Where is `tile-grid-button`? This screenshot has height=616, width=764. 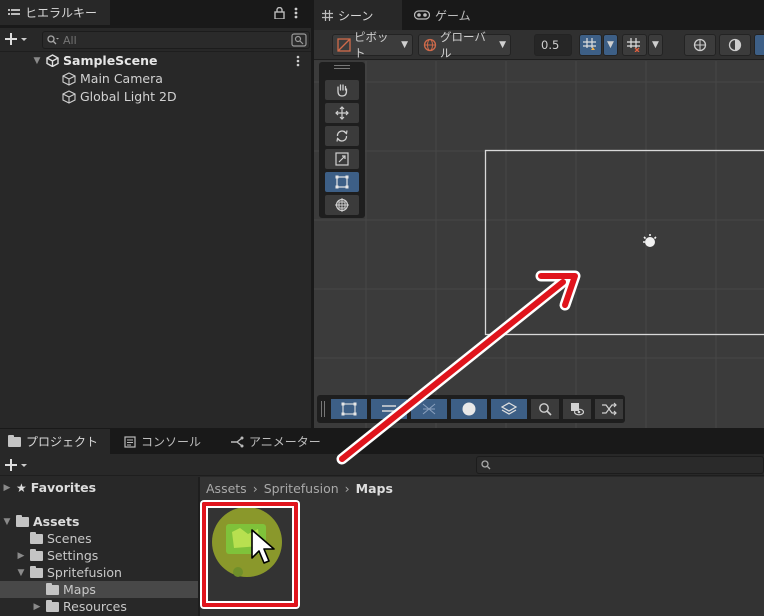 tile-grid-button is located at coordinates (429, 409).